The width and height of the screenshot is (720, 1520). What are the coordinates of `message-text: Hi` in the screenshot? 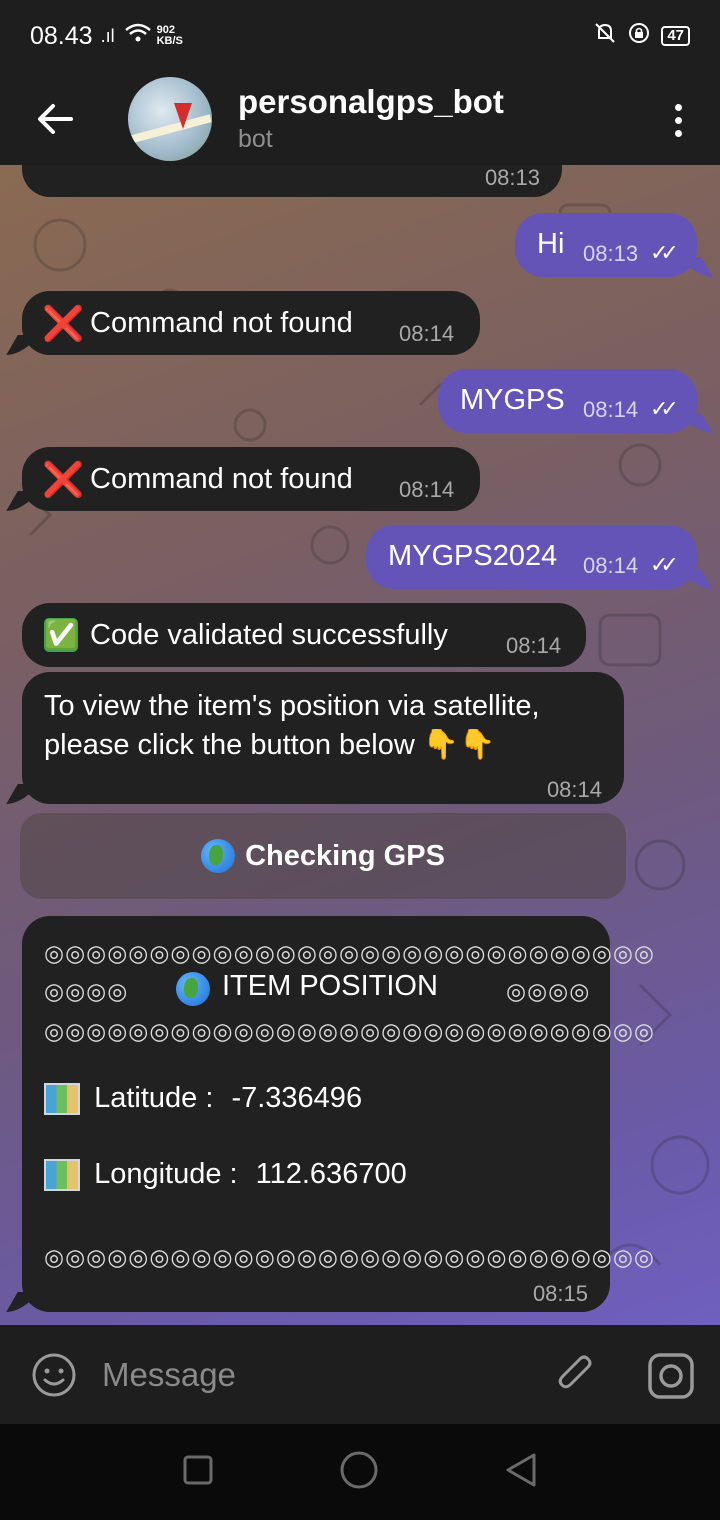 It's located at (551, 244).